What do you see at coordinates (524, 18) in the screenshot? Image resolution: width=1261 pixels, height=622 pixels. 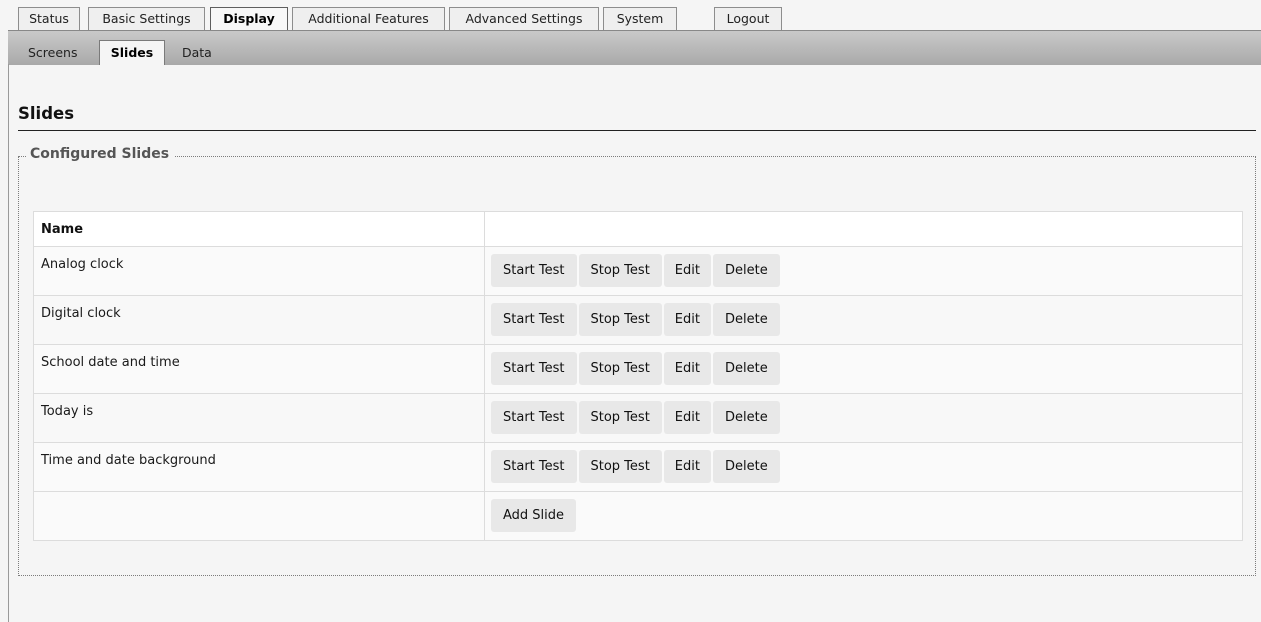 I see `tab-advanced-settings: Advanced Settings` at bounding box center [524, 18].